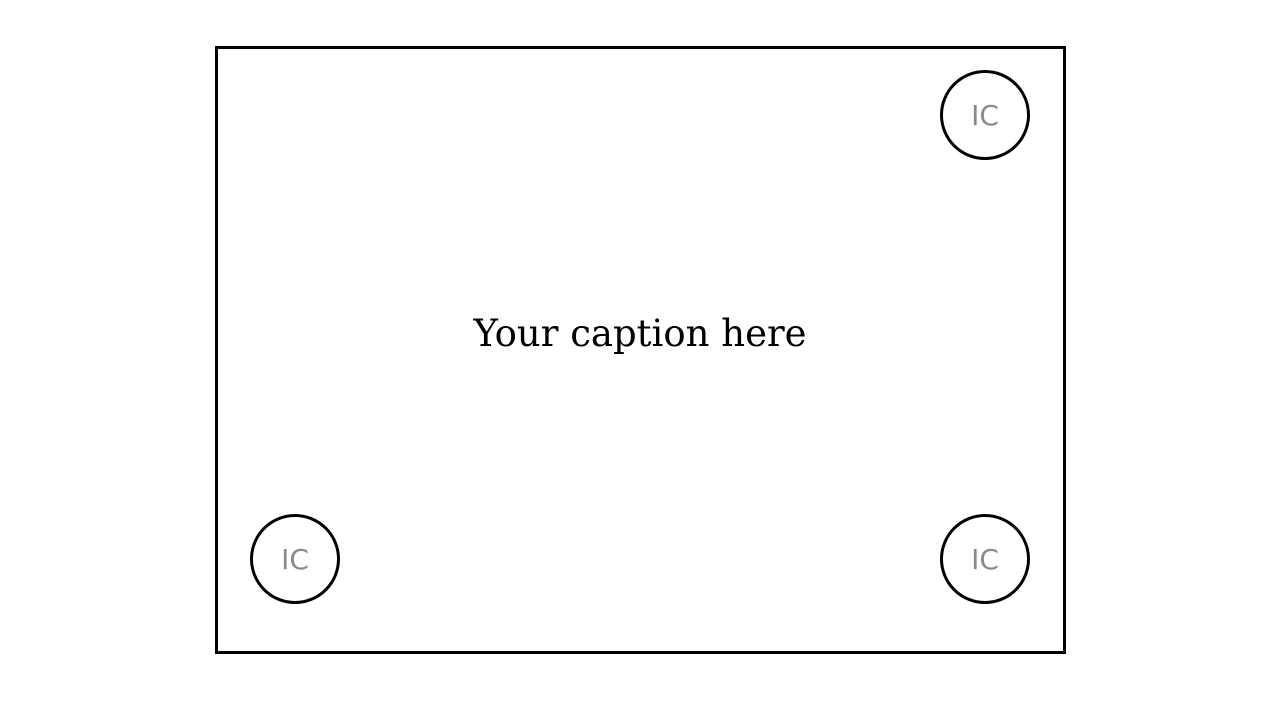 Image resolution: width=1280 pixels, height=720 pixels. What do you see at coordinates (985, 559) in the screenshot?
I see `ic-badge-bottom-right: IC` at bounding box center [985, 559].